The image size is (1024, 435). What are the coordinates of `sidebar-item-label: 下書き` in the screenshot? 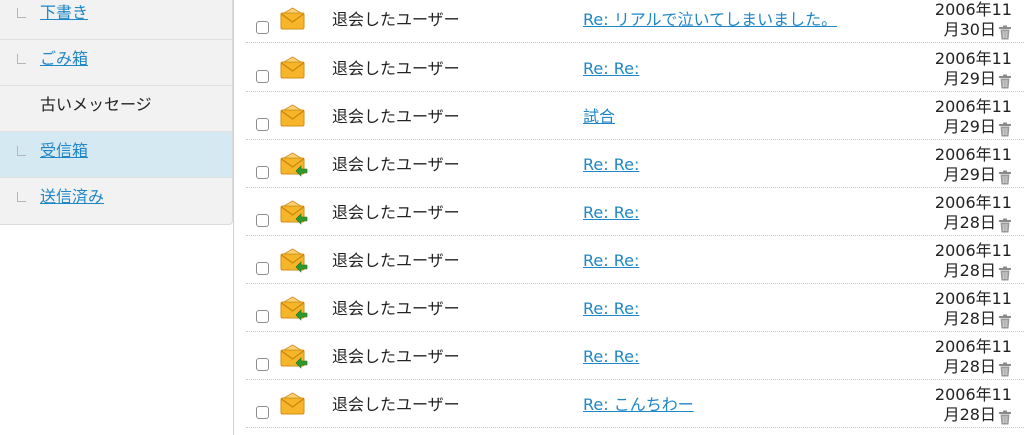 It's located at (64, 13).